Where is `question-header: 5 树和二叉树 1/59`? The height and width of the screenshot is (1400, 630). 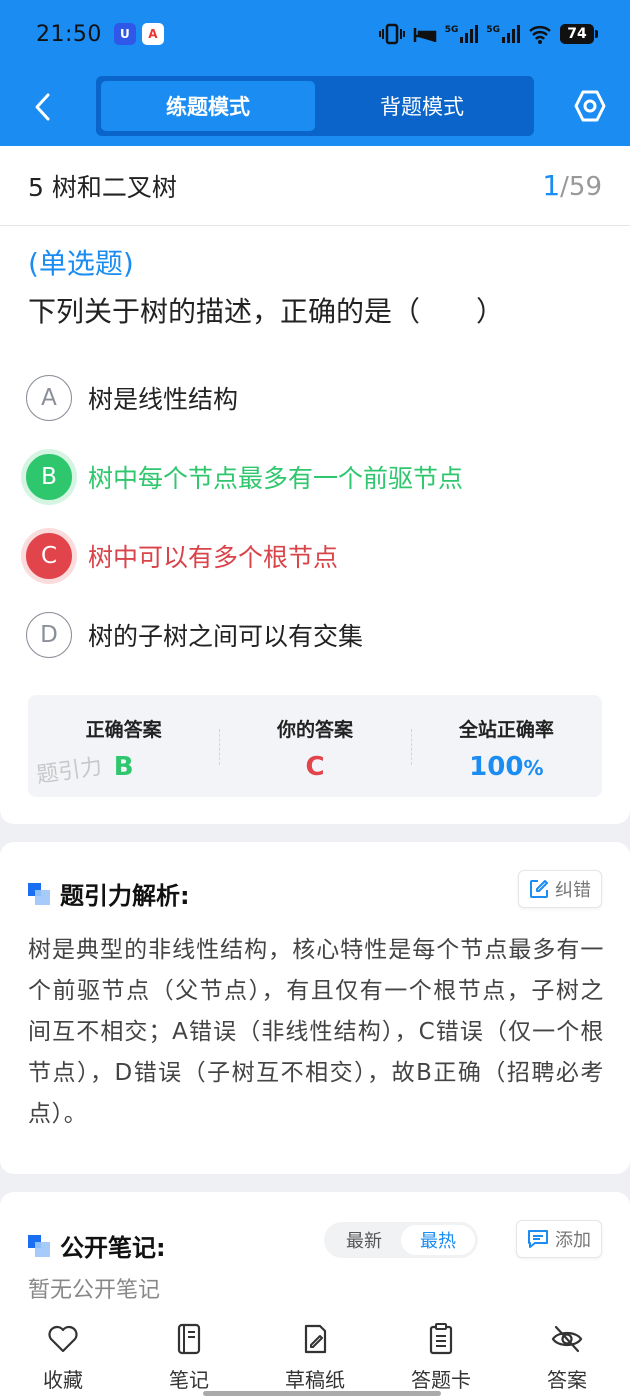 question-header: 5 树和二叉树 1/59 is located at coordinates (315, 186).